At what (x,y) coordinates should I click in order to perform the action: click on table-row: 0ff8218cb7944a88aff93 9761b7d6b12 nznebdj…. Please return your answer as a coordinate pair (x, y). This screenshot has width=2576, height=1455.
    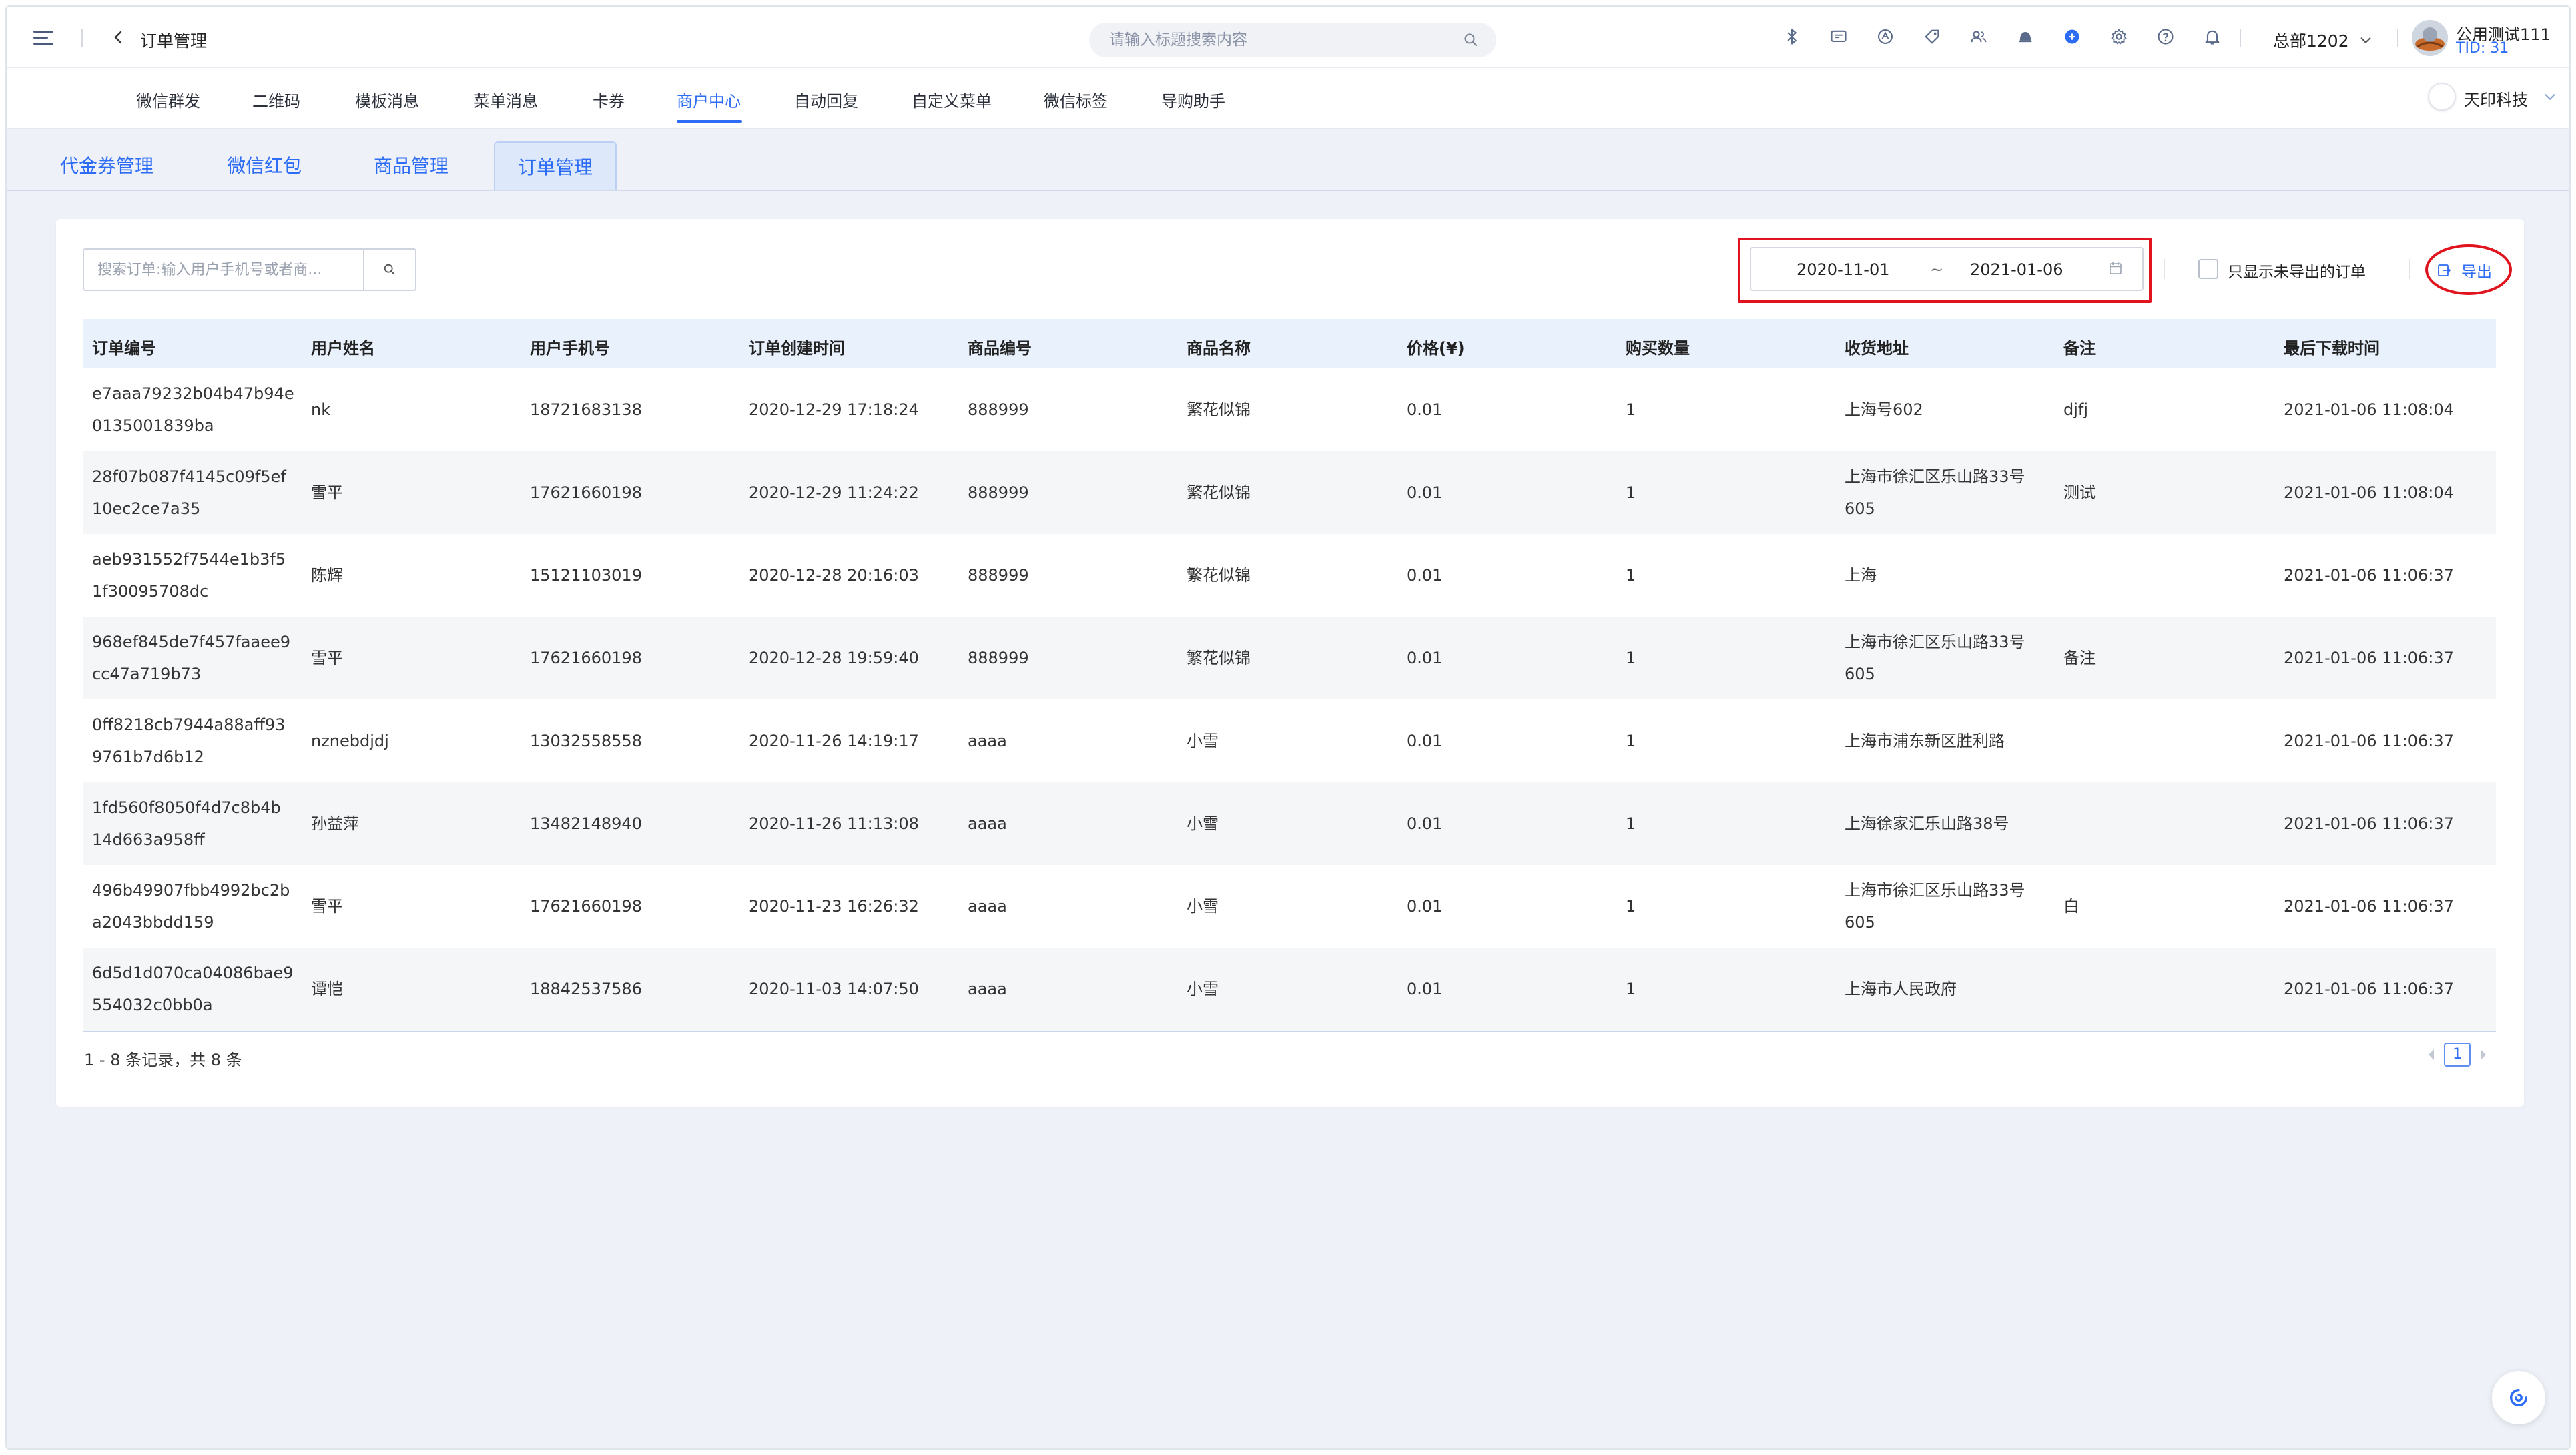
    Looking at the image, I should click on (1289, 740).